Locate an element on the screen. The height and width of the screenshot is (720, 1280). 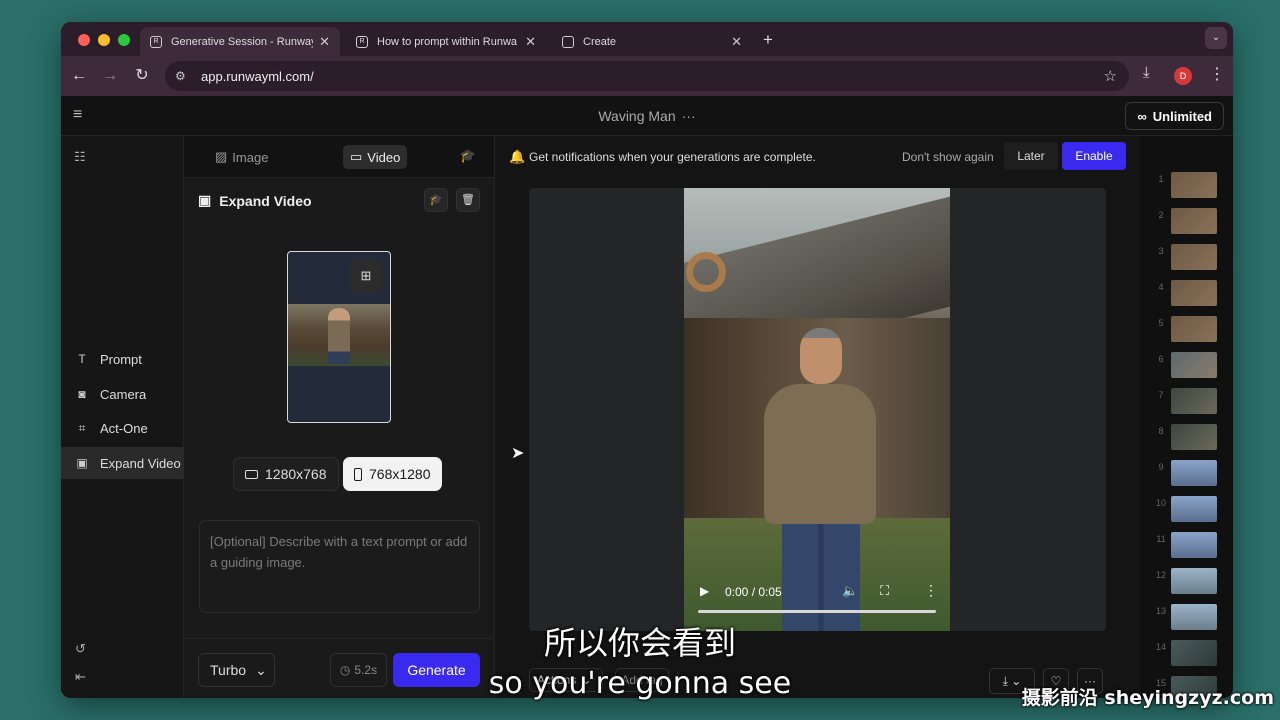
browser-menu-icon: ⋮ is located at coordinates (1217, 74).